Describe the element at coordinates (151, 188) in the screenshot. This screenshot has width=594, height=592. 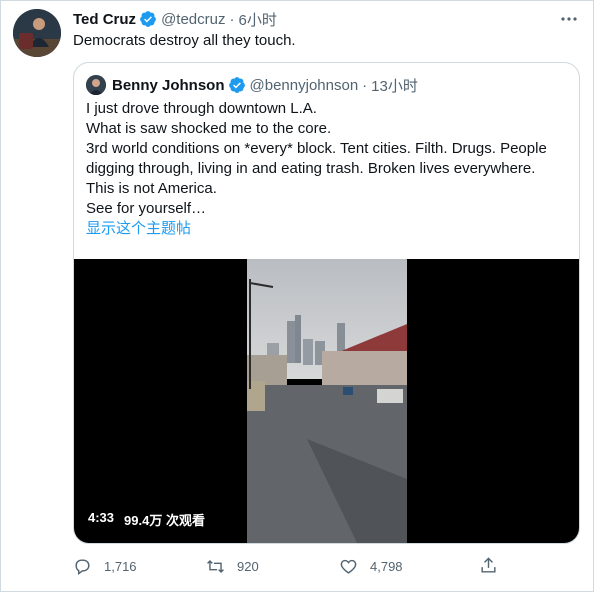
I see `quoted-text-line: This is not America.` at that location.